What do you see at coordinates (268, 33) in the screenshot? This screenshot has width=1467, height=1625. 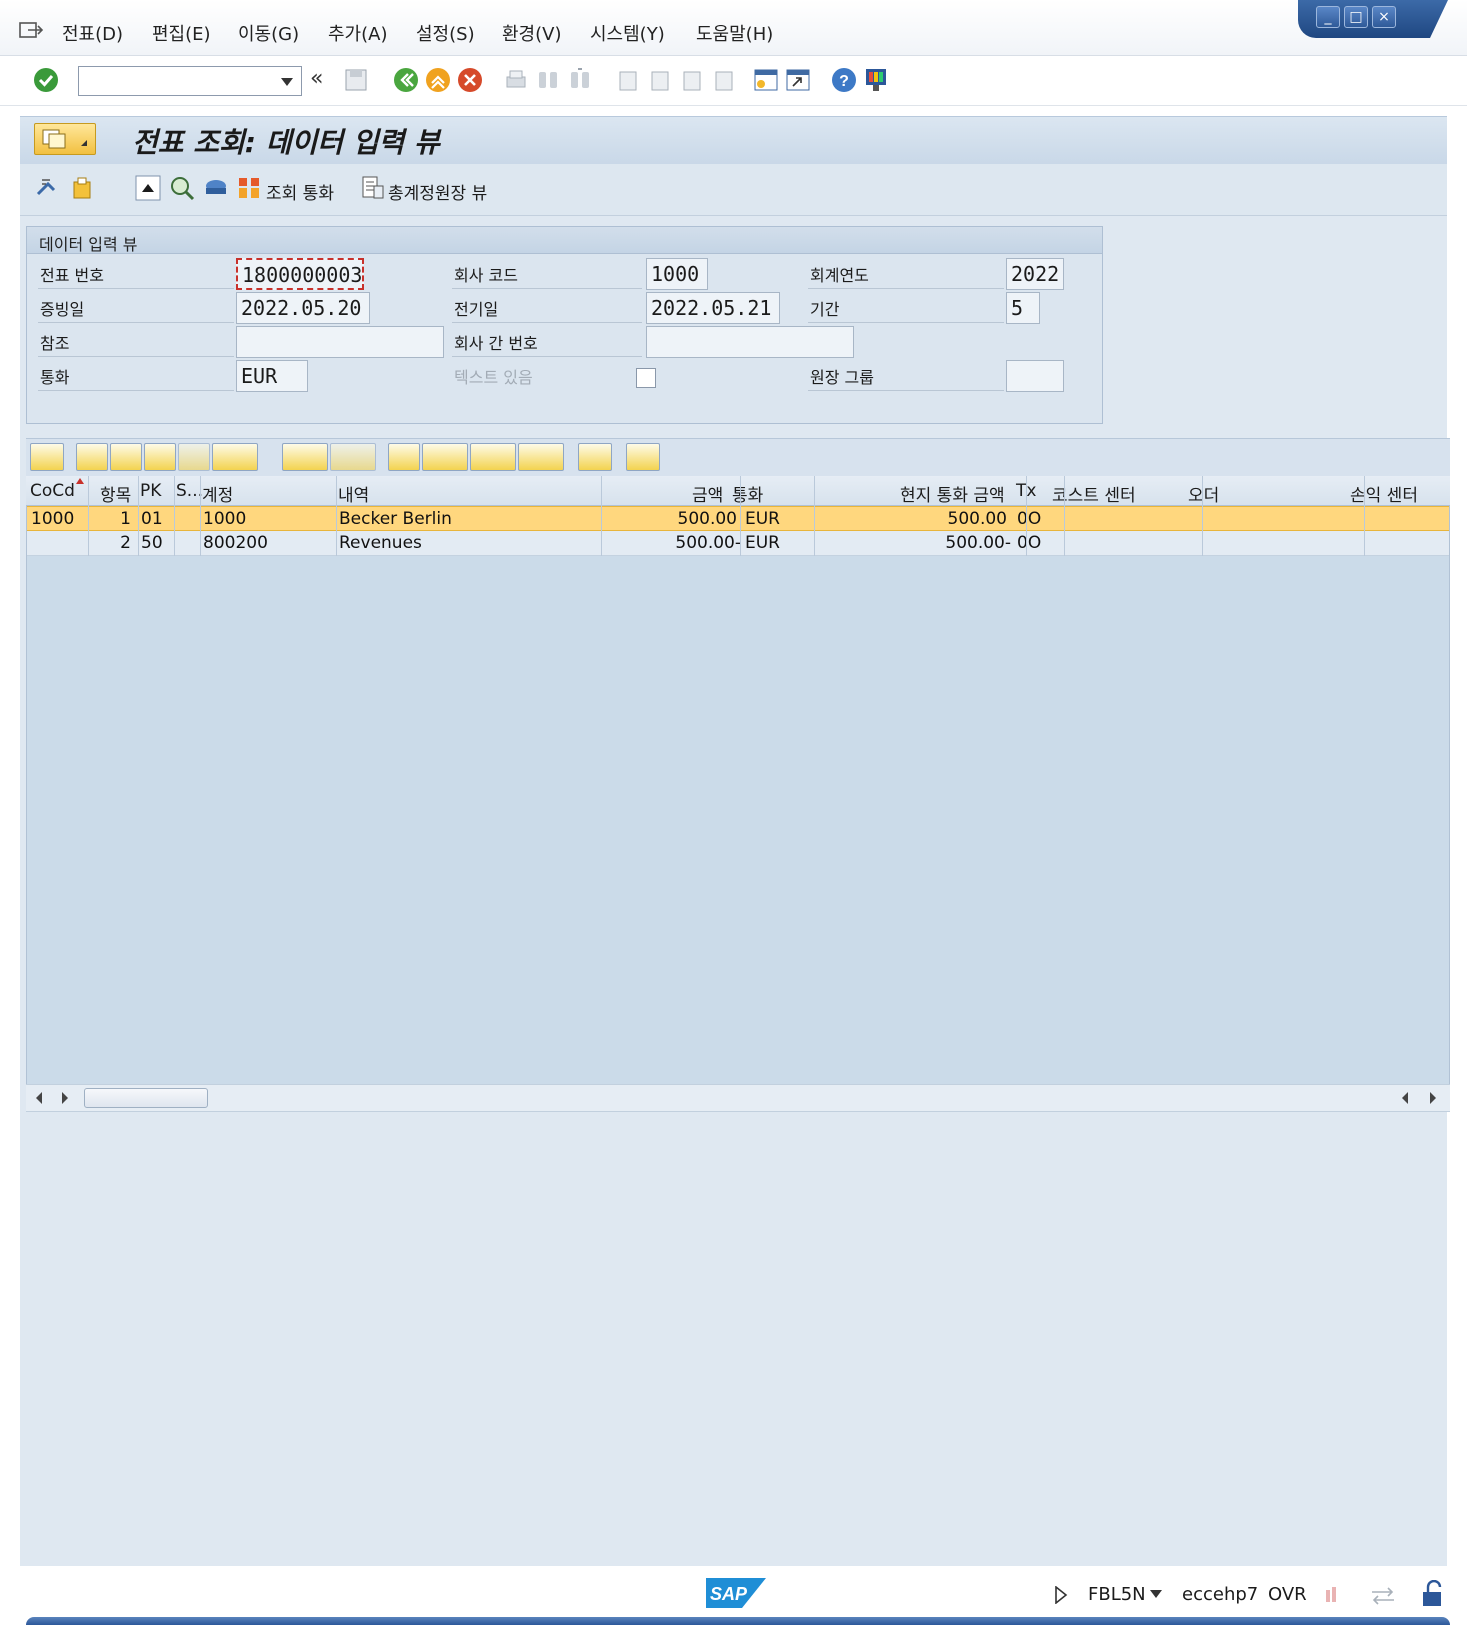 I see `menu-goto: 이동(G)` at bounding box center [268, 33].